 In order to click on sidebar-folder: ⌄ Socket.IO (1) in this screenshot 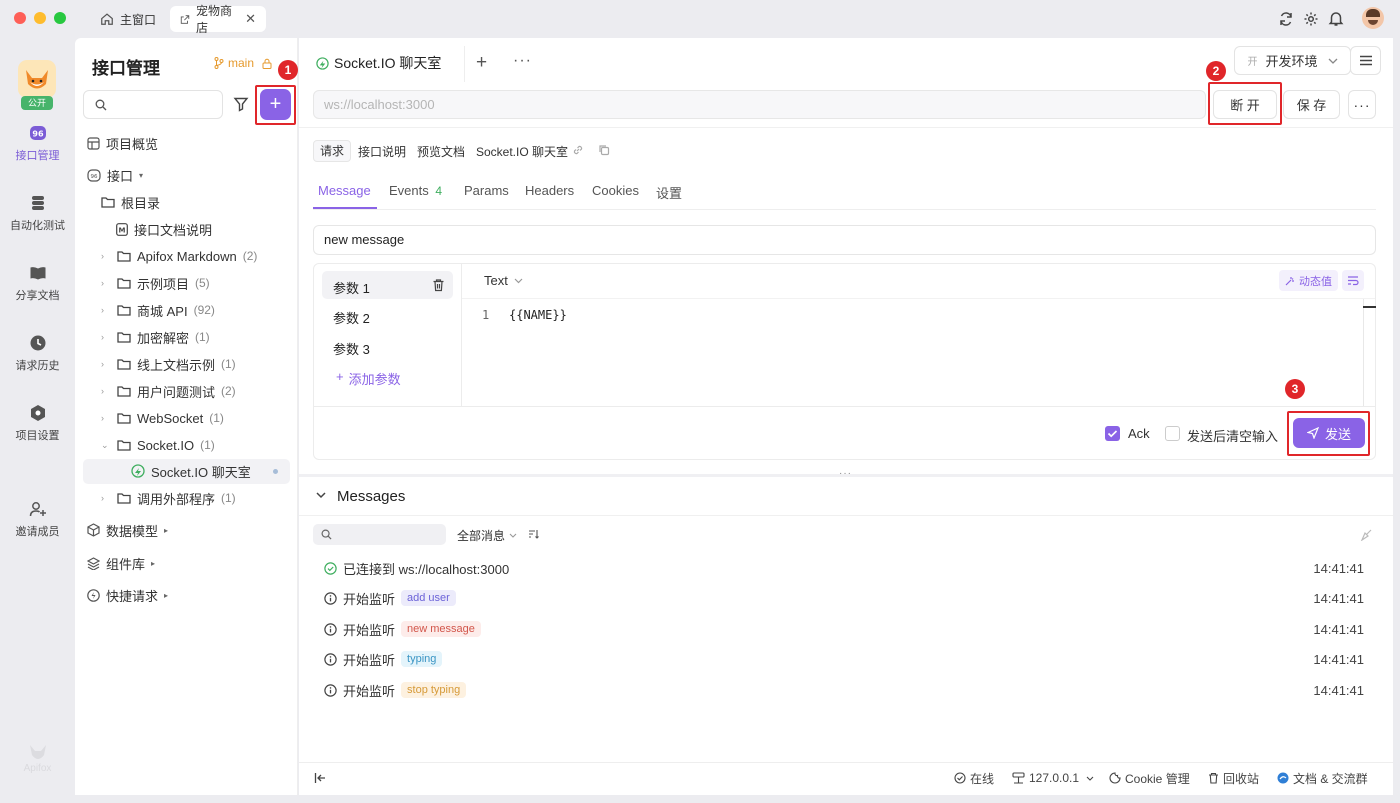, I will do `click(158, 445)`.